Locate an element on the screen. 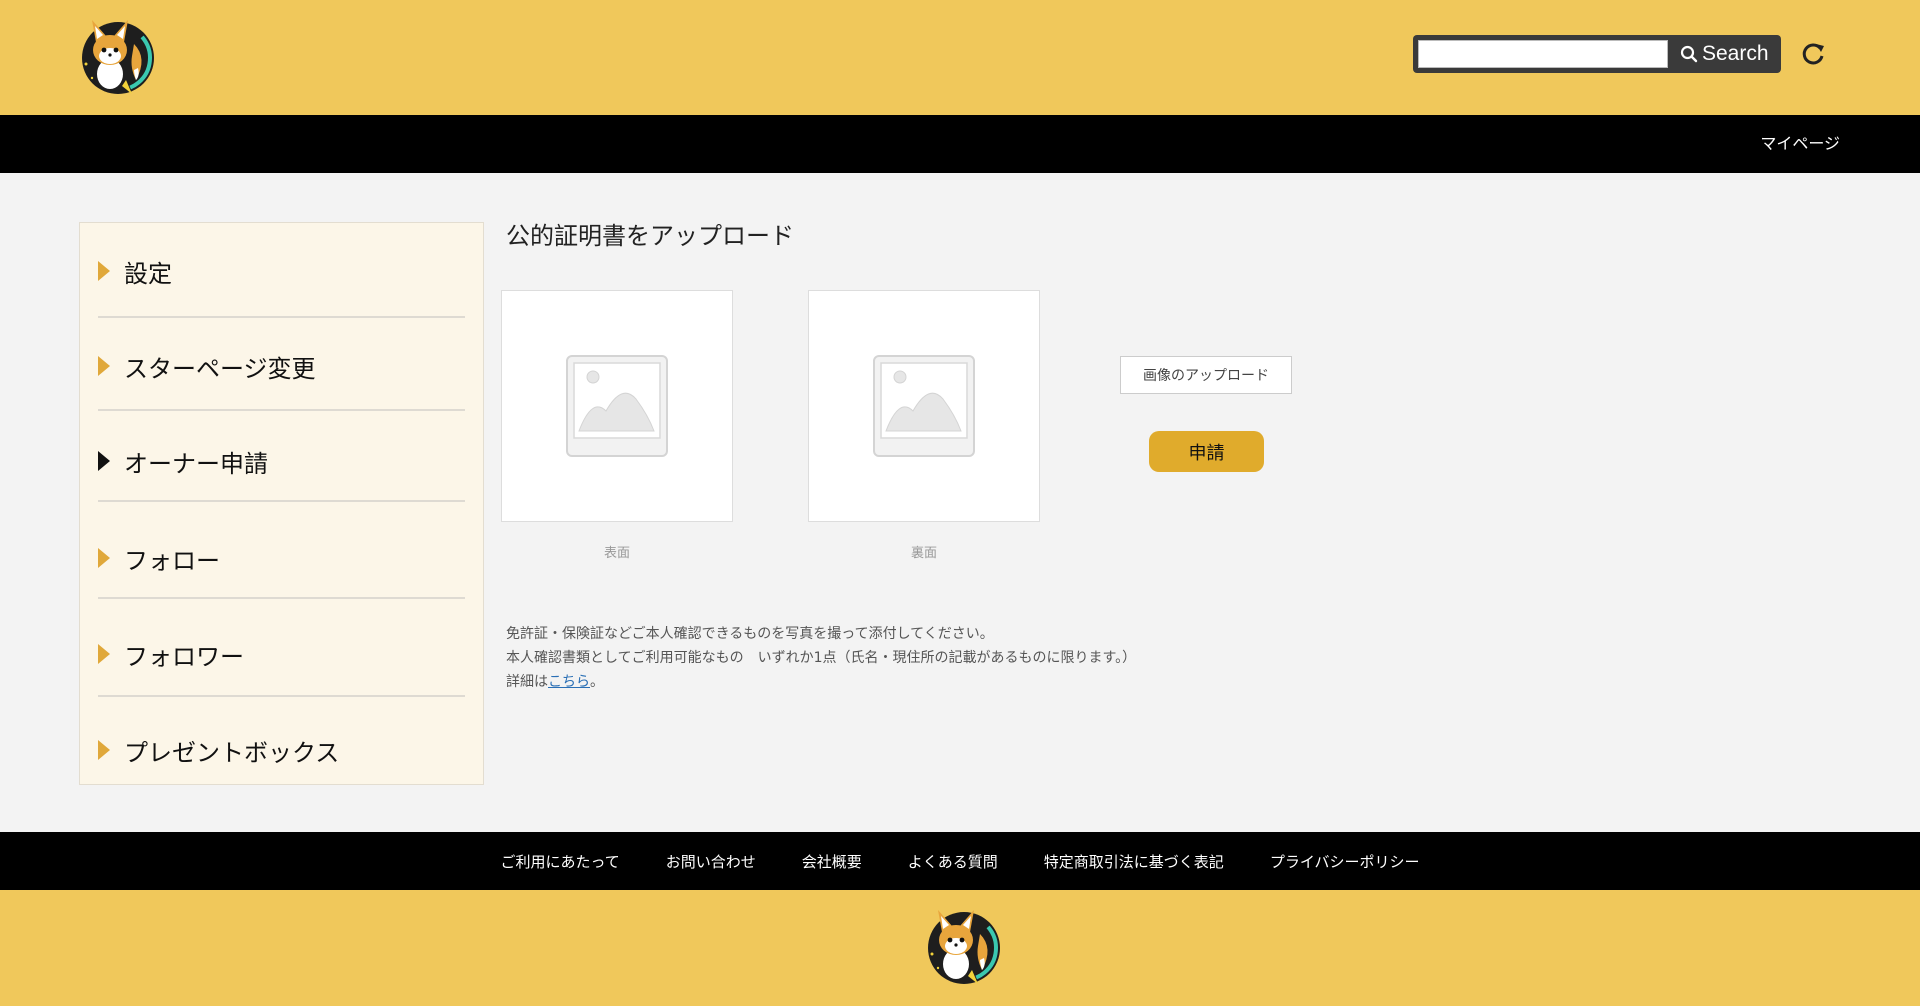  instruction-line: 免許証・保険証などご本人確認できるものを写真を撮って添付してください。 is located at coordinates (750, 634).